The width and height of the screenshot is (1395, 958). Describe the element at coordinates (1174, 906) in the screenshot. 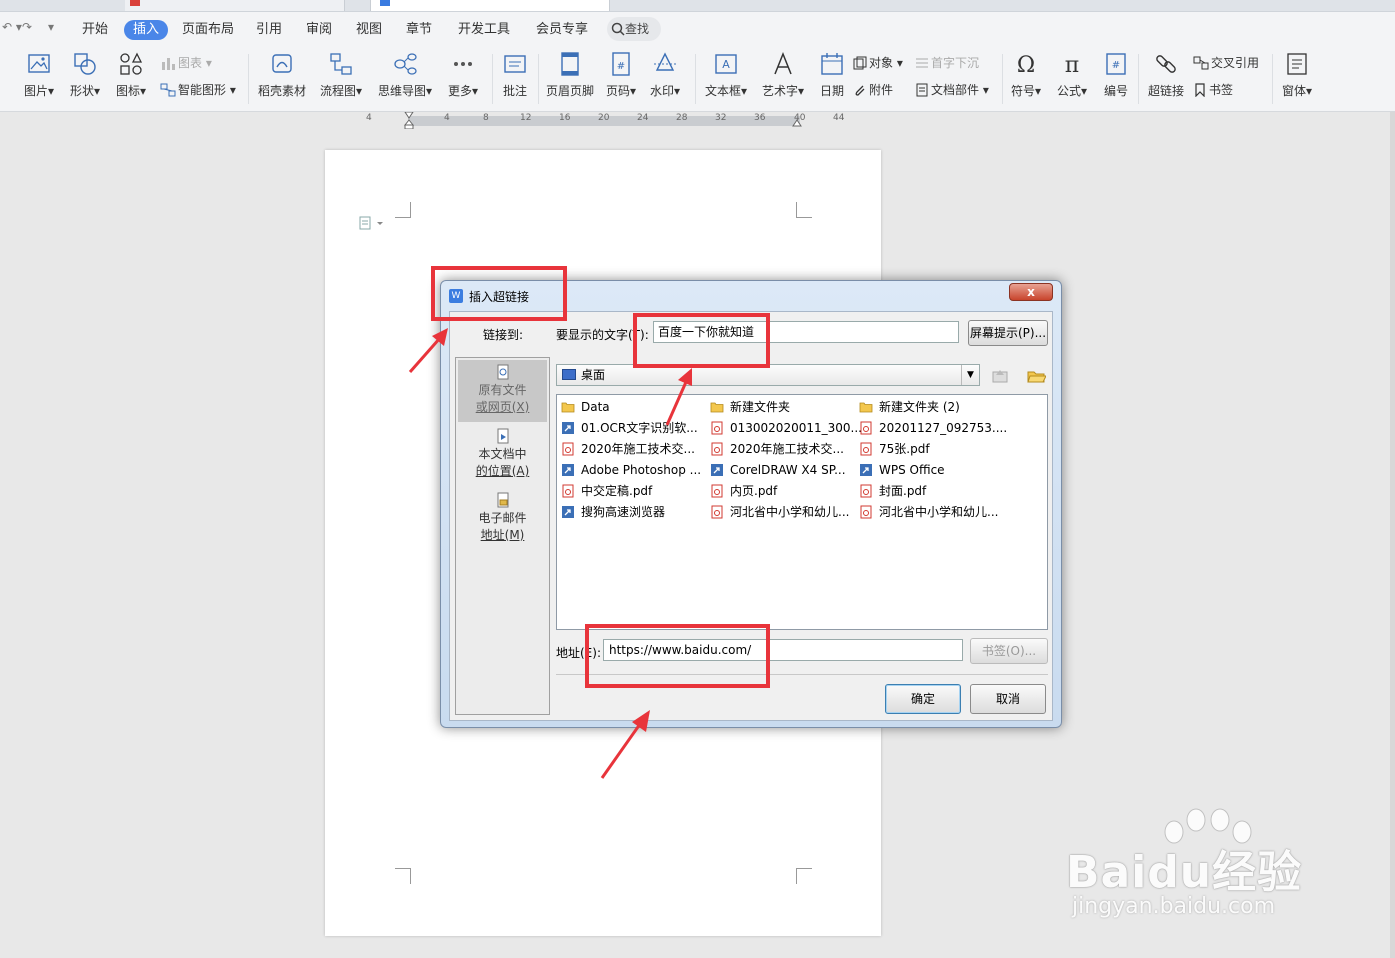

I see `watermark-url: jingyan.baidu.com` at that location.